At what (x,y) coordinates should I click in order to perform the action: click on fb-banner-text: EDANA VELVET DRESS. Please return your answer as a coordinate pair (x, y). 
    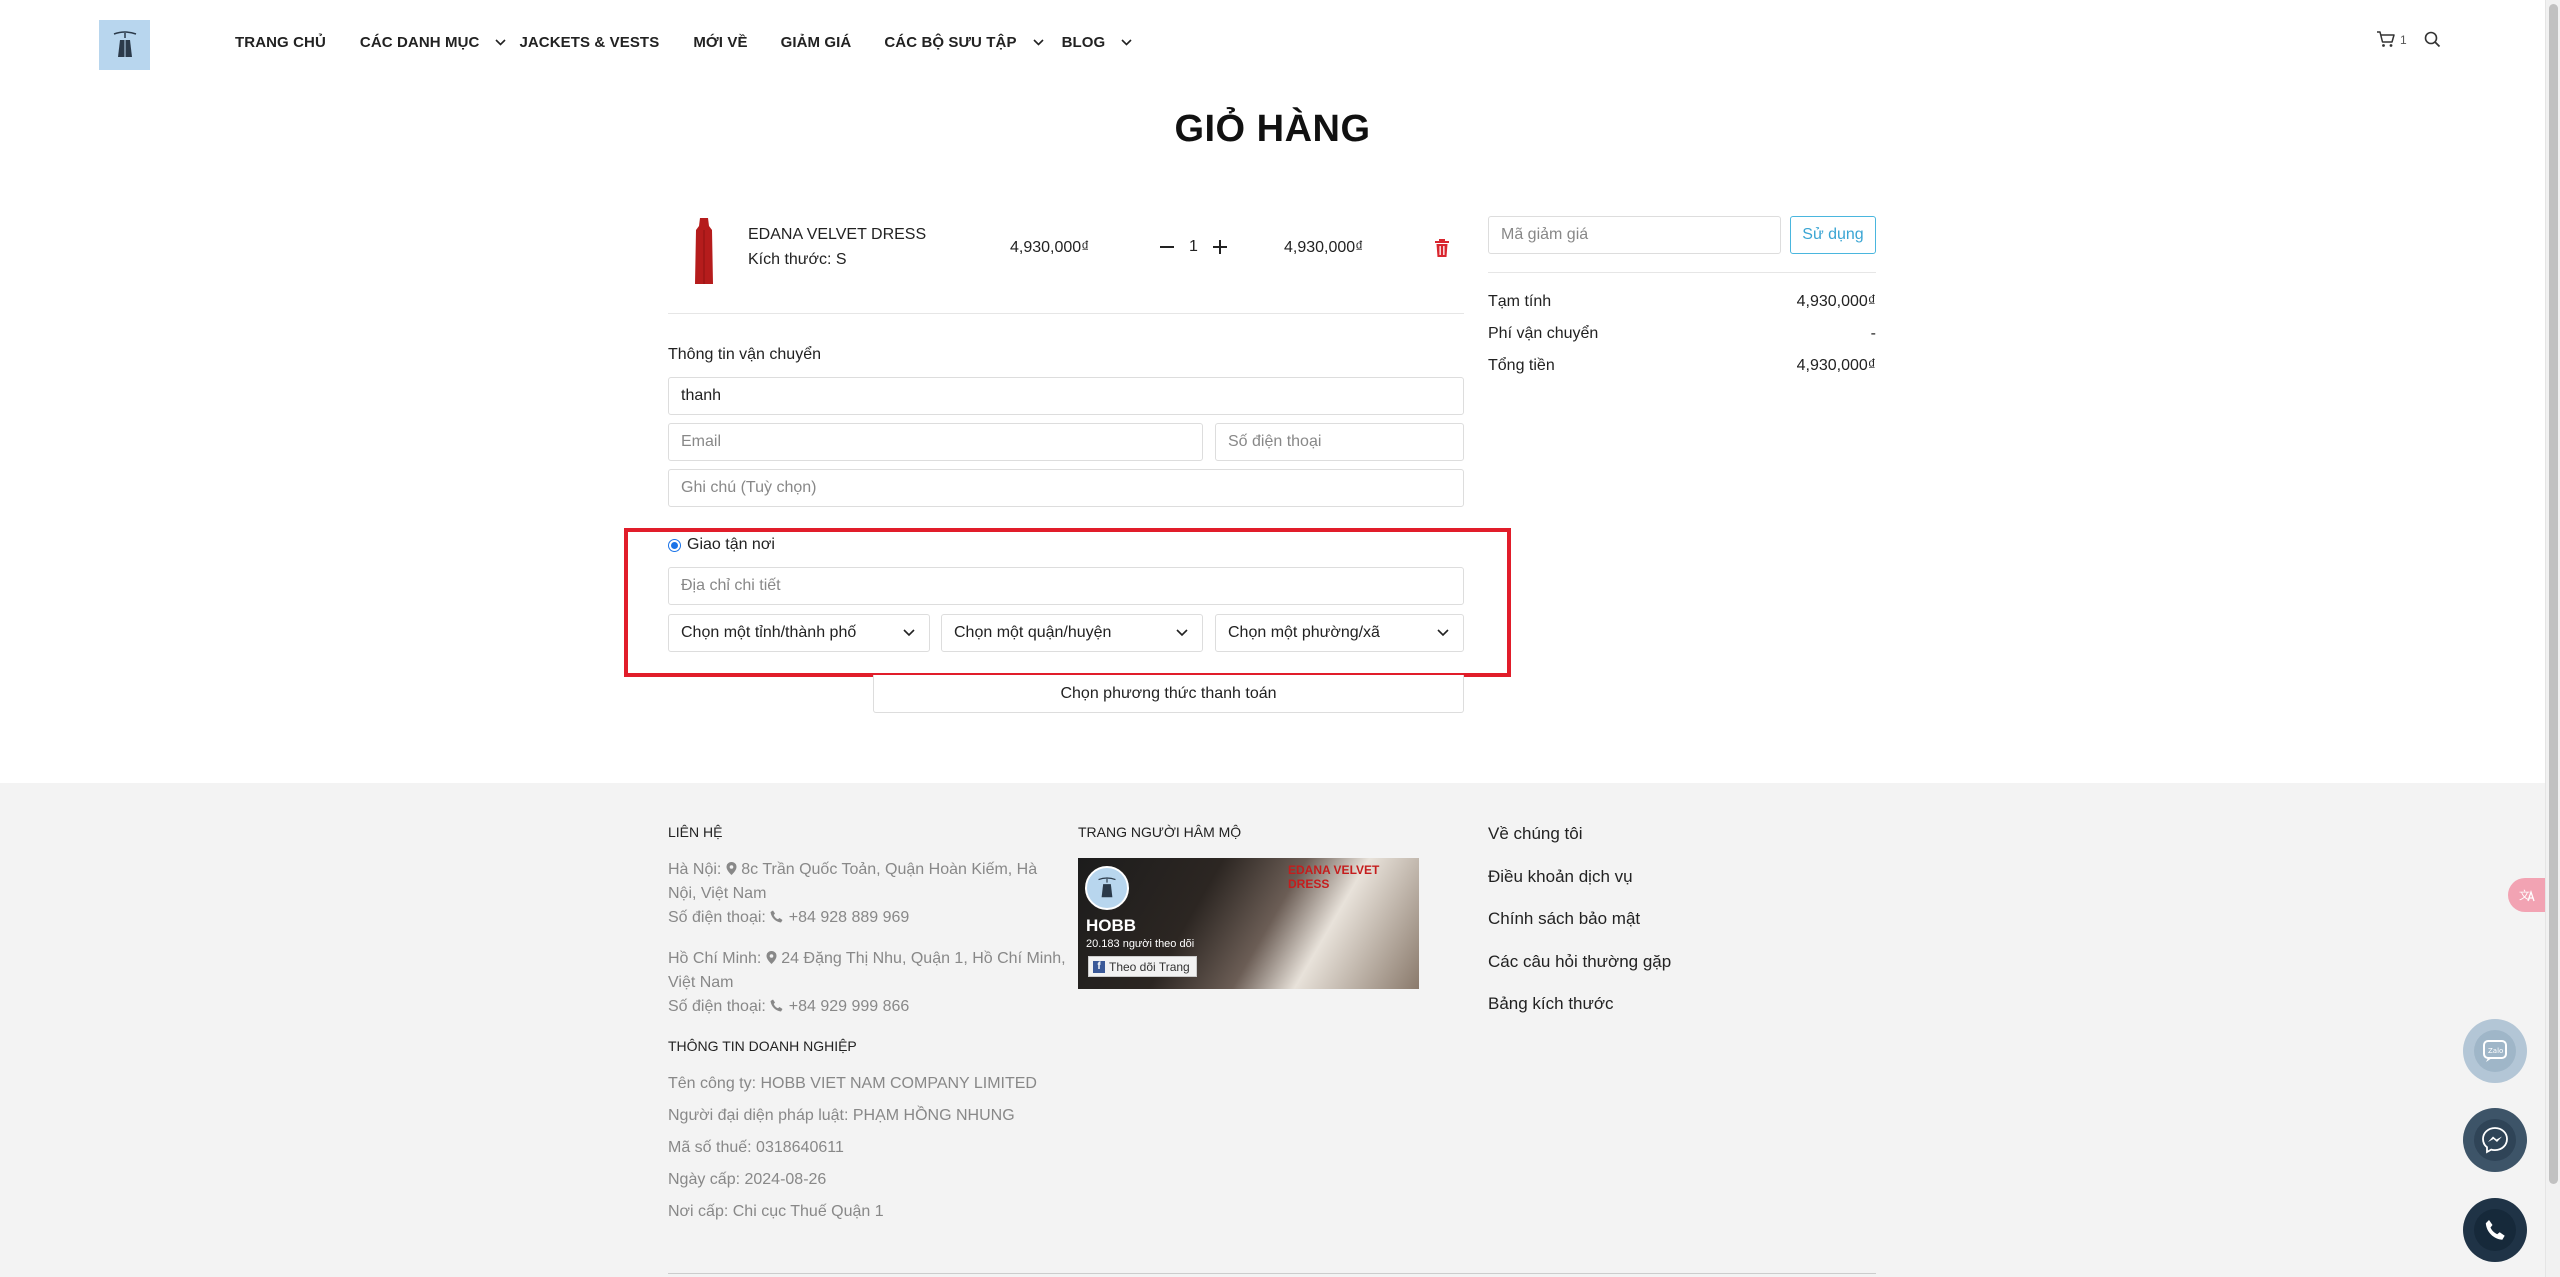
    Looking at the image, I should click on (1334, 877).